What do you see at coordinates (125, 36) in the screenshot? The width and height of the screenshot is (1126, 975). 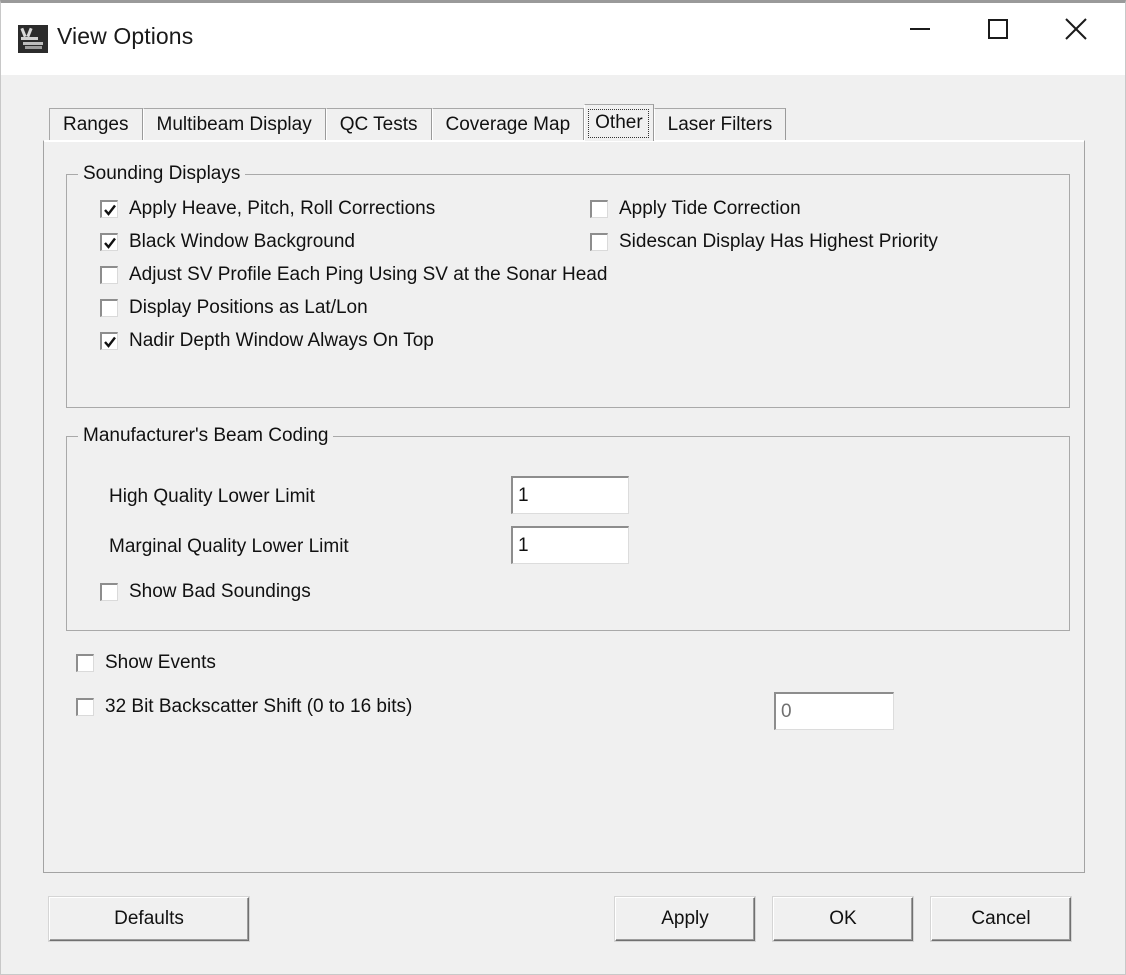 I see `window-title: View Options` at bounding box center [125, 36].